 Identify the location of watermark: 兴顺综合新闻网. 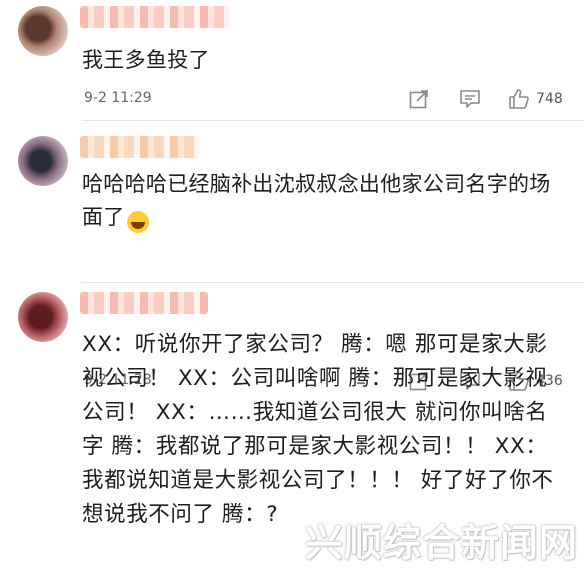
(441, 543).